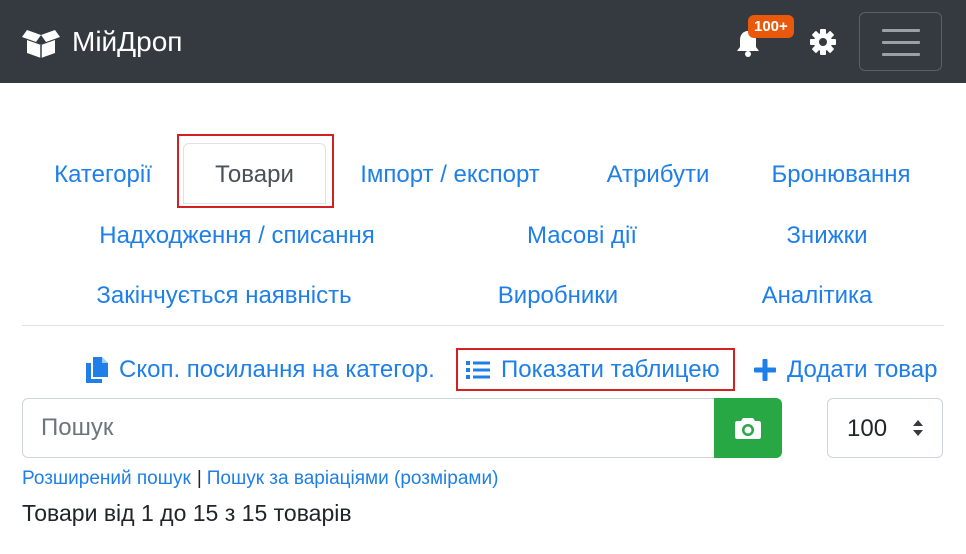 The width and height of the screenshot is (966, 554). I want to click on variation-search-link: Пошук за варіаціями (розмірами), so click(353, 478).